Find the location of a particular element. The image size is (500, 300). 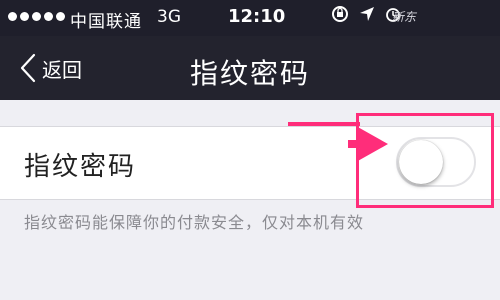

fingerprint-password-label: 指纹密码 is located at coordinates (80, 167).